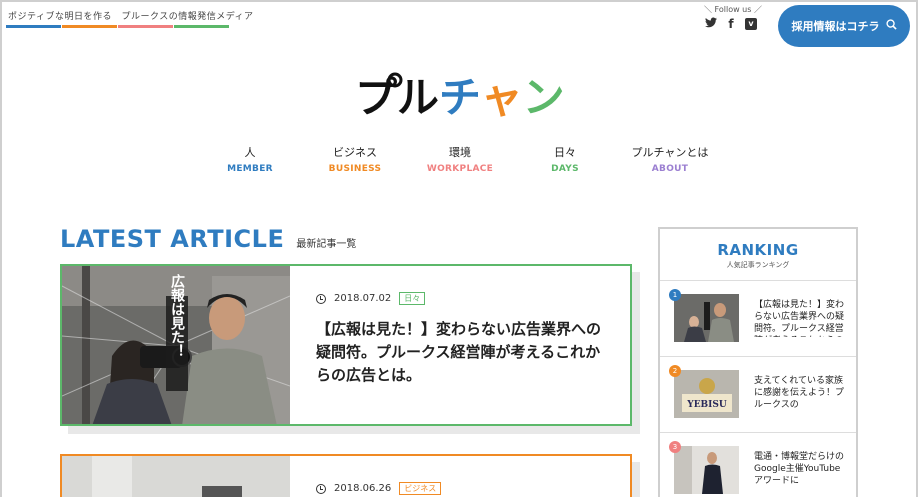  I want to click on ranking-item-title: 電通・博報堂だらけのGoogle主催YouTubeアワードに, so click(799, 469).